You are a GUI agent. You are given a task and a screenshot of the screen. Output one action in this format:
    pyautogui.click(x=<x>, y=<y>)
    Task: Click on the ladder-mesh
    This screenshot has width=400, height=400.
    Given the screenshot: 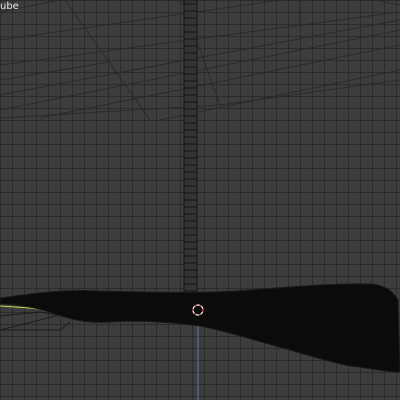 What is the action you would take?
    pyautogui.click(x=190, y=150)
    